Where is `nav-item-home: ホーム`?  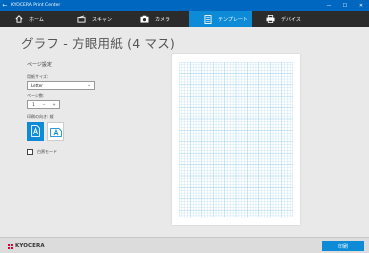
nav-item-home: ホーム is located at coordinates (31, 19).